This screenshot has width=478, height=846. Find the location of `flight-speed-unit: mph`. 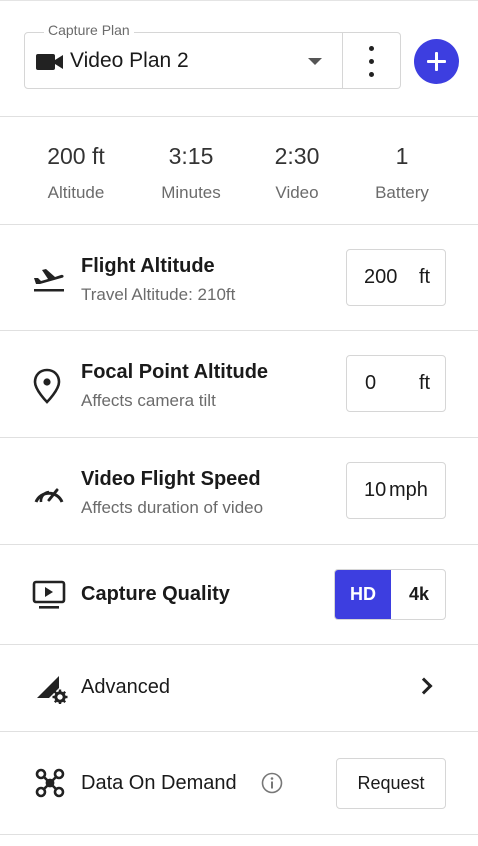

flight-speed-unit: mph is located at coordinates (408, 490).